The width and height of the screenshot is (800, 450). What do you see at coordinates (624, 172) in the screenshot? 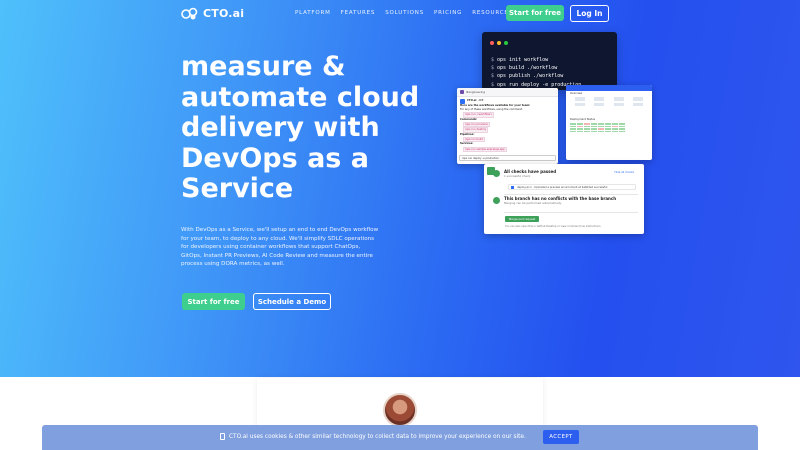
I see `hide-checks-link: Hide all checks` at bounding box center [624, 172].